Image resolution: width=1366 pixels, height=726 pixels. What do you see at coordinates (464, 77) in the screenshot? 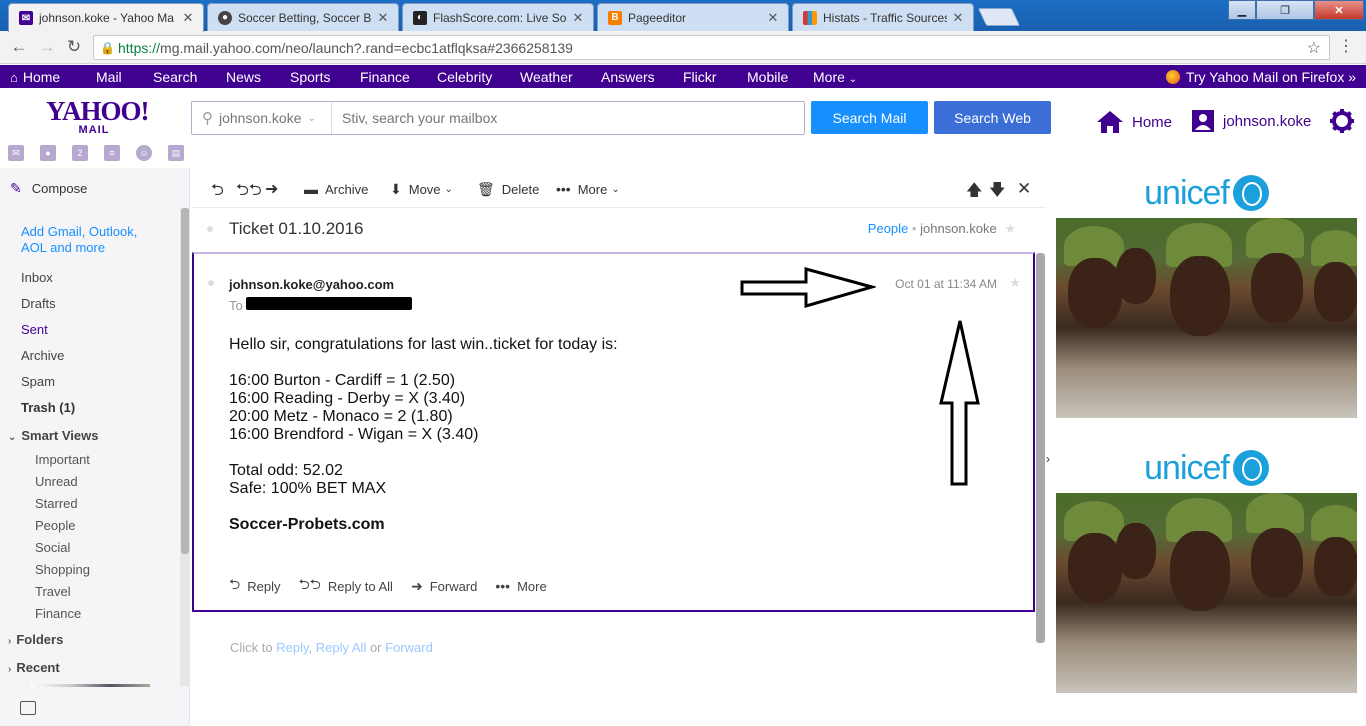
I see `nav-celebrity: Celebrity` at bounding box center [464, 77].